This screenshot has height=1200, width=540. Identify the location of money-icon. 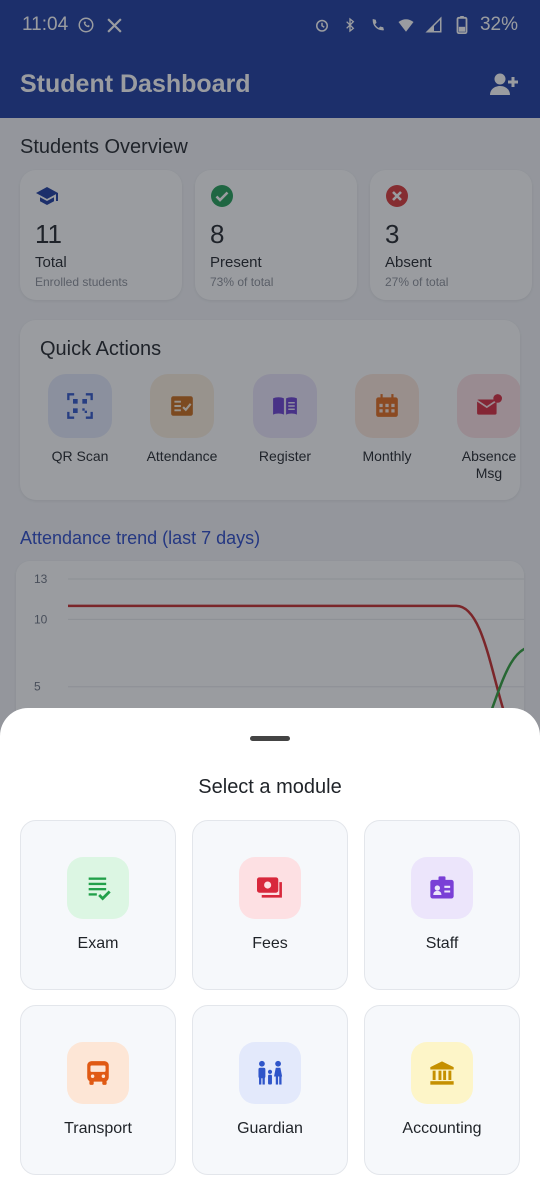
(270, 888).